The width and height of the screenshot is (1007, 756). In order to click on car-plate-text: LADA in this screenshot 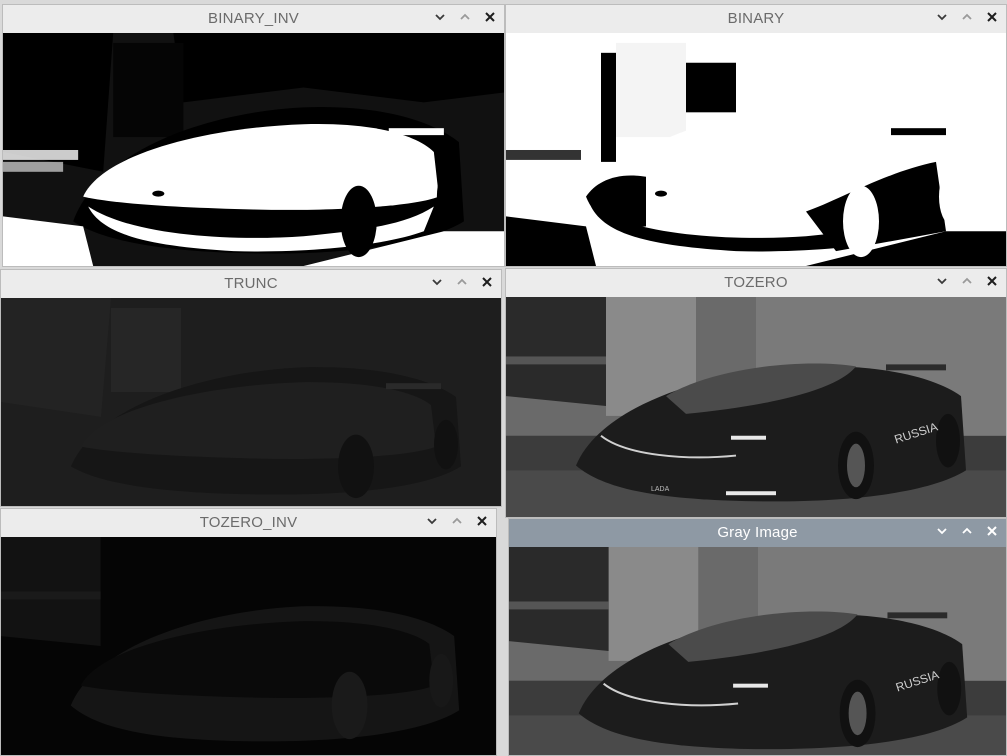, I will do `click(660, 489)`.